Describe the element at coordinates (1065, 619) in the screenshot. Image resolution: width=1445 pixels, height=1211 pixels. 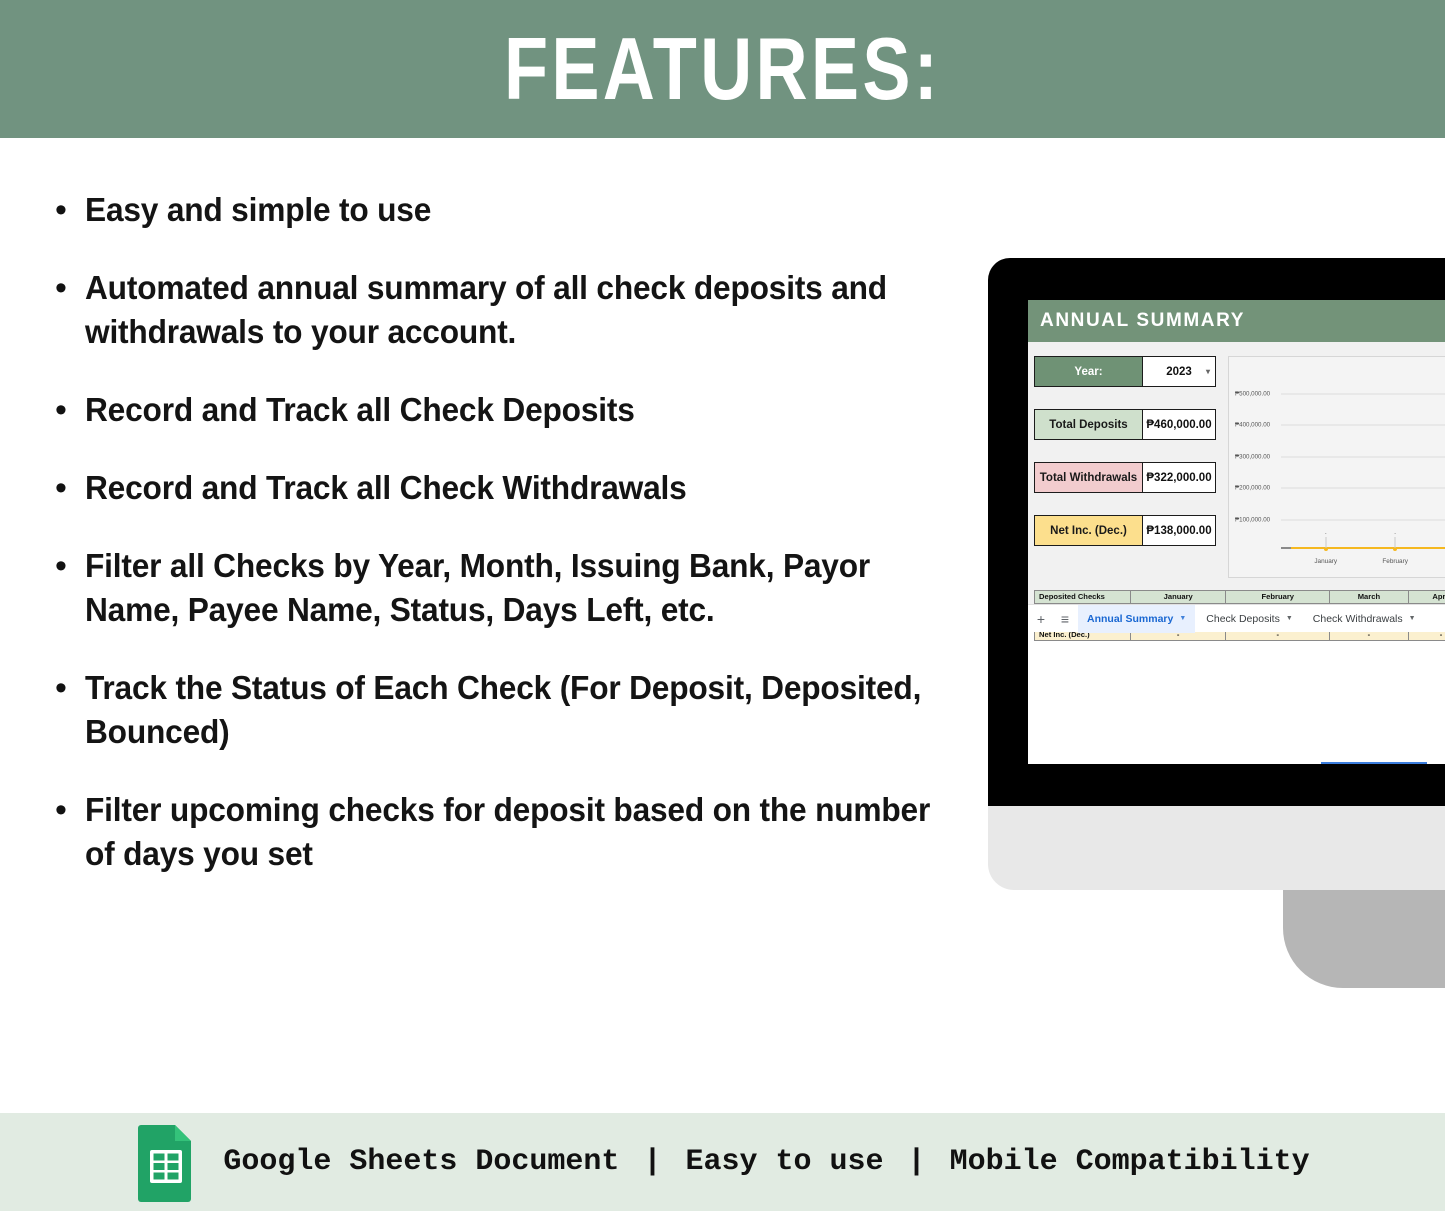
I see `all-sheets-icon: ≡` at that location.